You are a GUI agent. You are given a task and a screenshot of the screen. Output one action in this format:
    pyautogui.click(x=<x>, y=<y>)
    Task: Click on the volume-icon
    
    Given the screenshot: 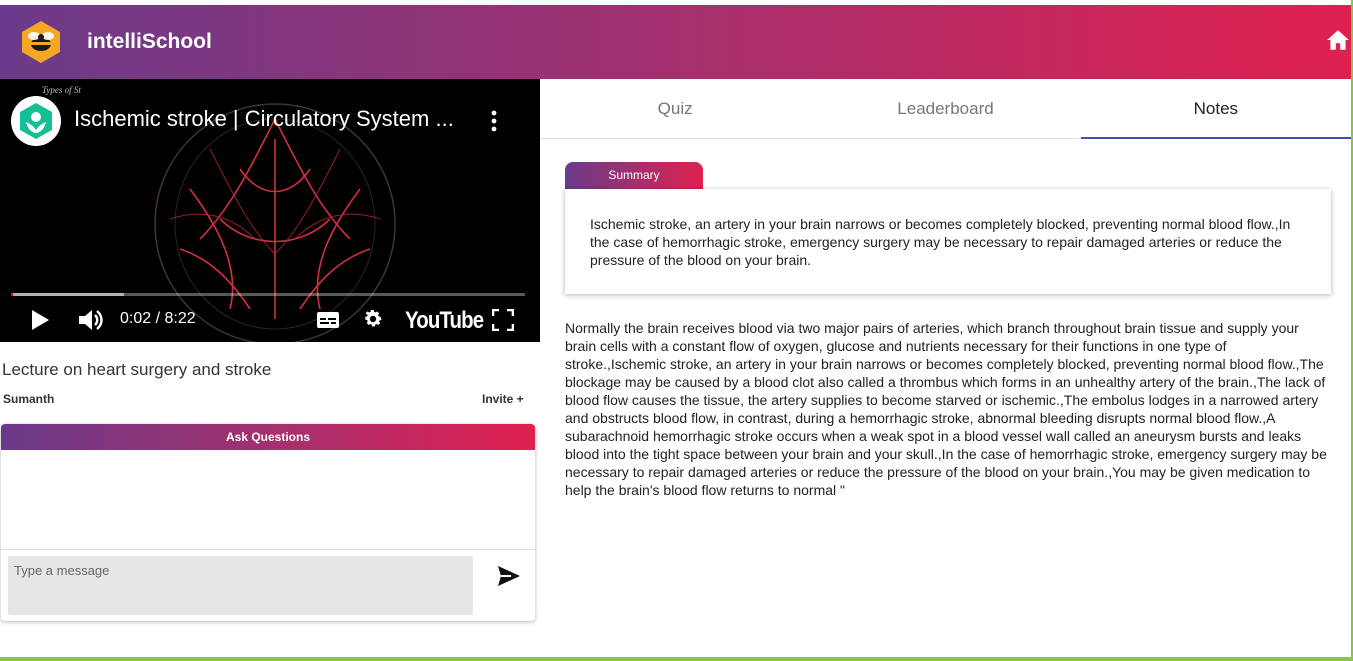 What is the action you would take?
    pyautogui.click(x=91, y=320)
    